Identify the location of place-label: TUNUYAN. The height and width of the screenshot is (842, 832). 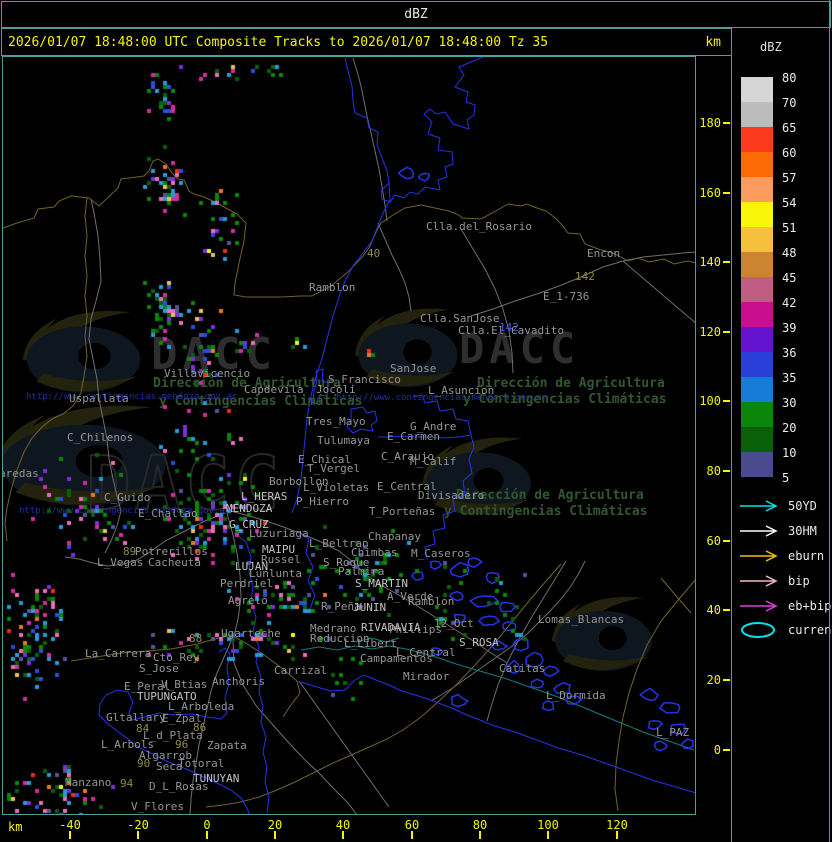
(216, 778).